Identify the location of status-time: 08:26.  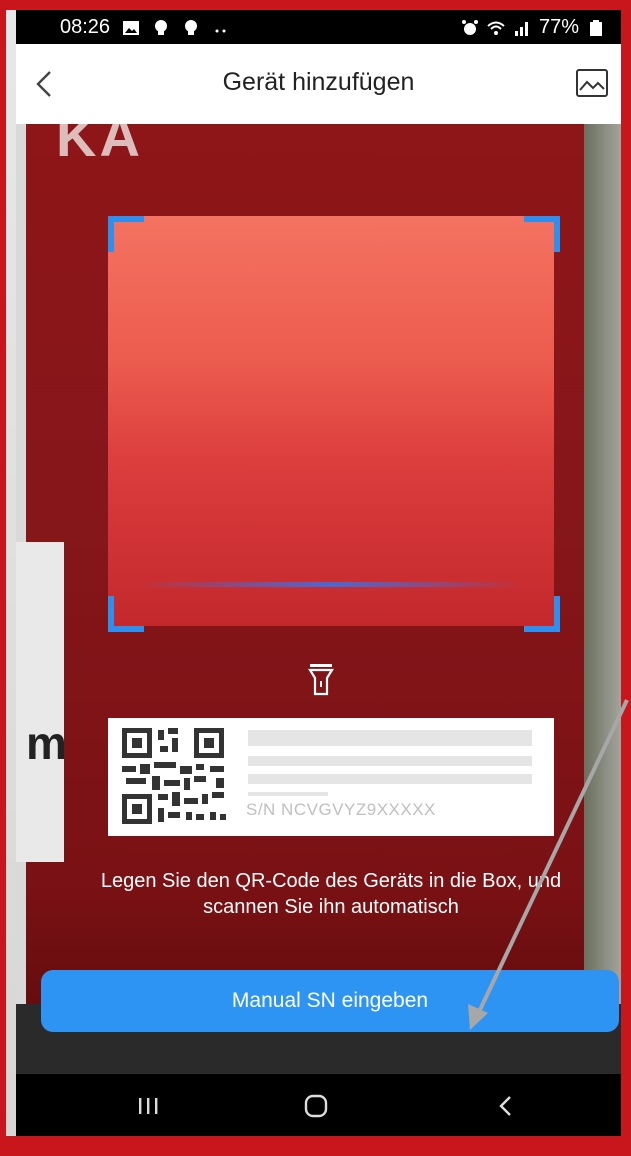
(85, 27).